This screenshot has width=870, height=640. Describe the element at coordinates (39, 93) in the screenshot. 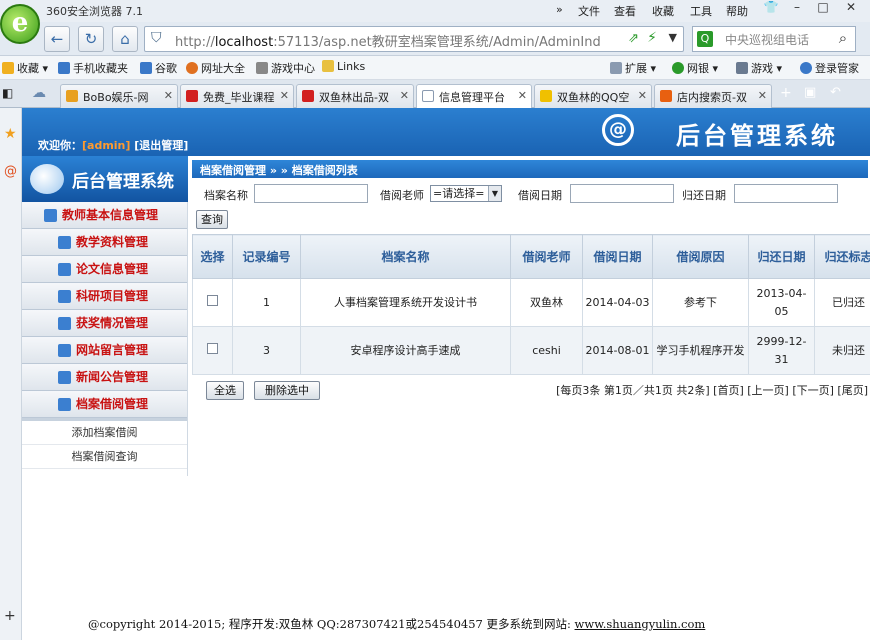

I see `cloud-icon: ☁` at that location.